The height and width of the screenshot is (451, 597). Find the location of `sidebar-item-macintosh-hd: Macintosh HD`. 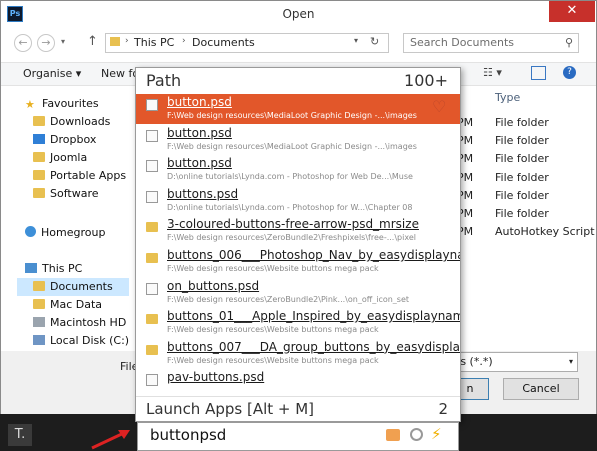

sidebar-item-macintosh-hd: Macintosh HD is located at coordinates (79, 323).